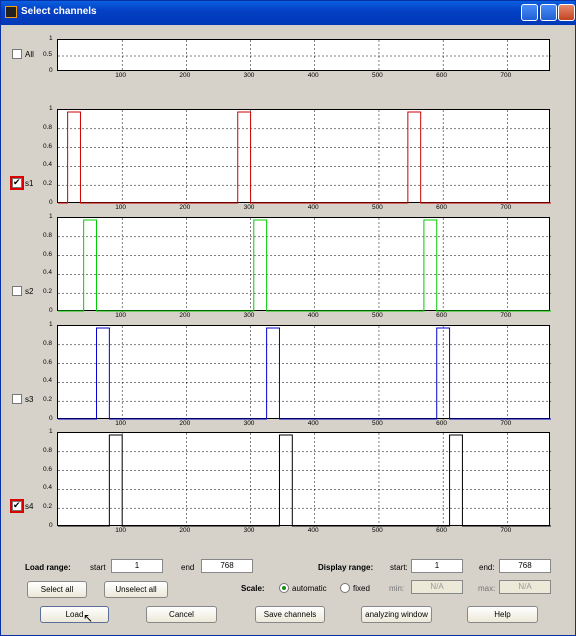 The height and width of the screenshot is (636, 576). I want to click on plot-svg-s3, so click(304, 373).